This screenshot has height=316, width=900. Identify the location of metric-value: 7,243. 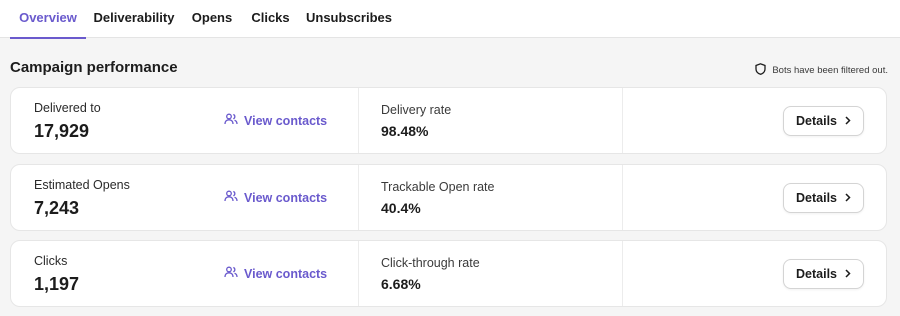
(57, 208).